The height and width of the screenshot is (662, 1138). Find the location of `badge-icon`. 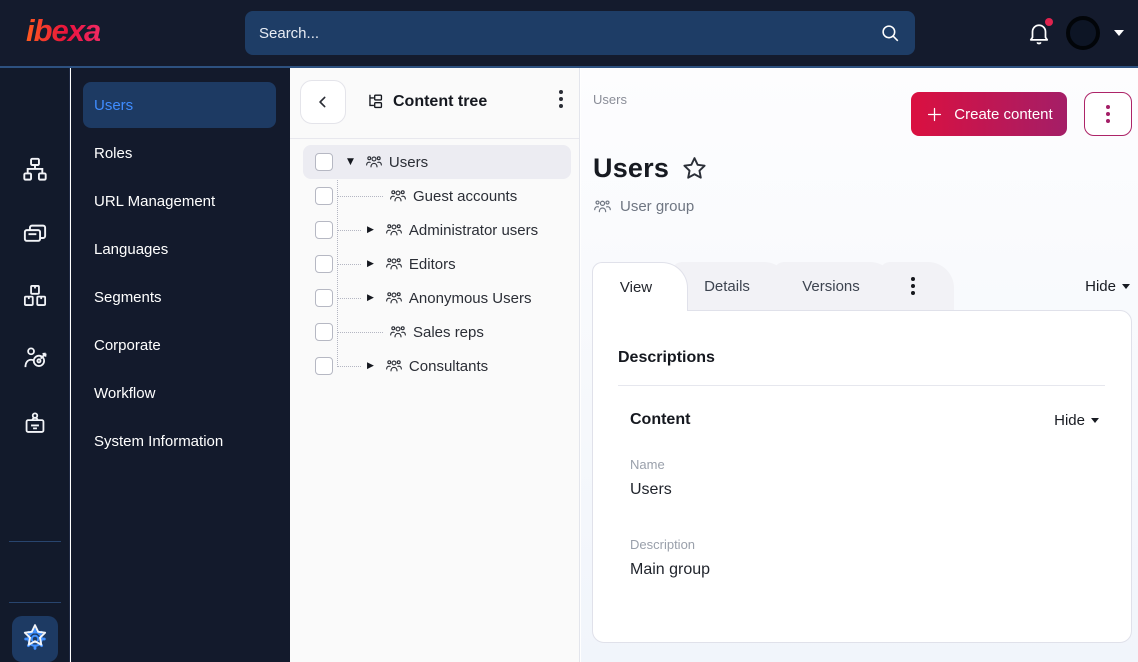

badge-icon is located at coordinates (34, 423).